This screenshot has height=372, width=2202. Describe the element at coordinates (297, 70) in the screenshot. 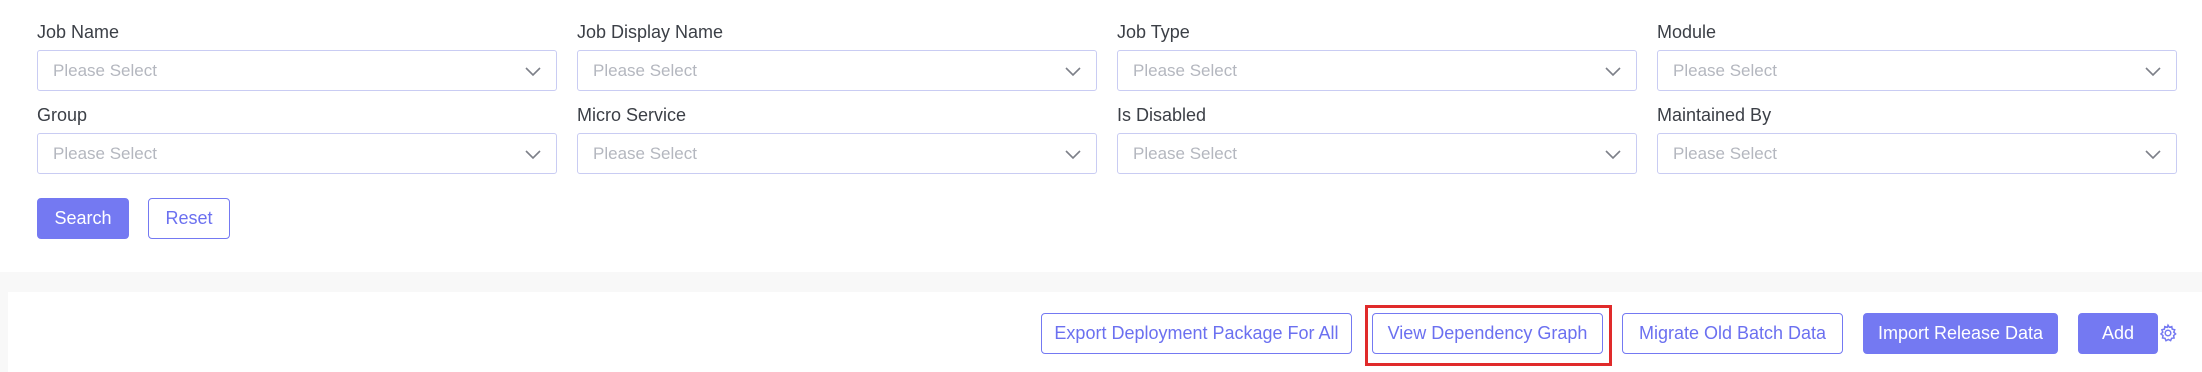

I see `job-name-select: Please Select` at that location.